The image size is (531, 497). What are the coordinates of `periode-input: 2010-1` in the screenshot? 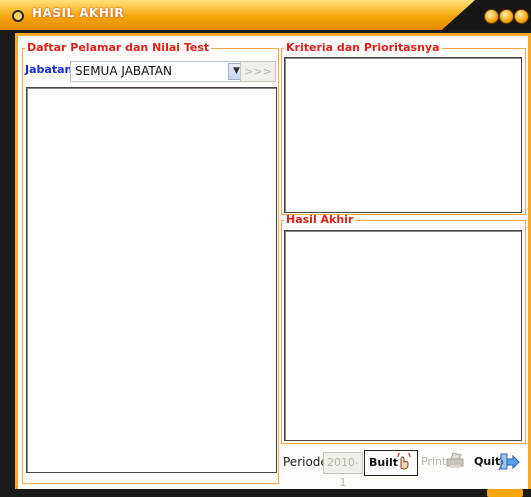 It's located at (343, 470).